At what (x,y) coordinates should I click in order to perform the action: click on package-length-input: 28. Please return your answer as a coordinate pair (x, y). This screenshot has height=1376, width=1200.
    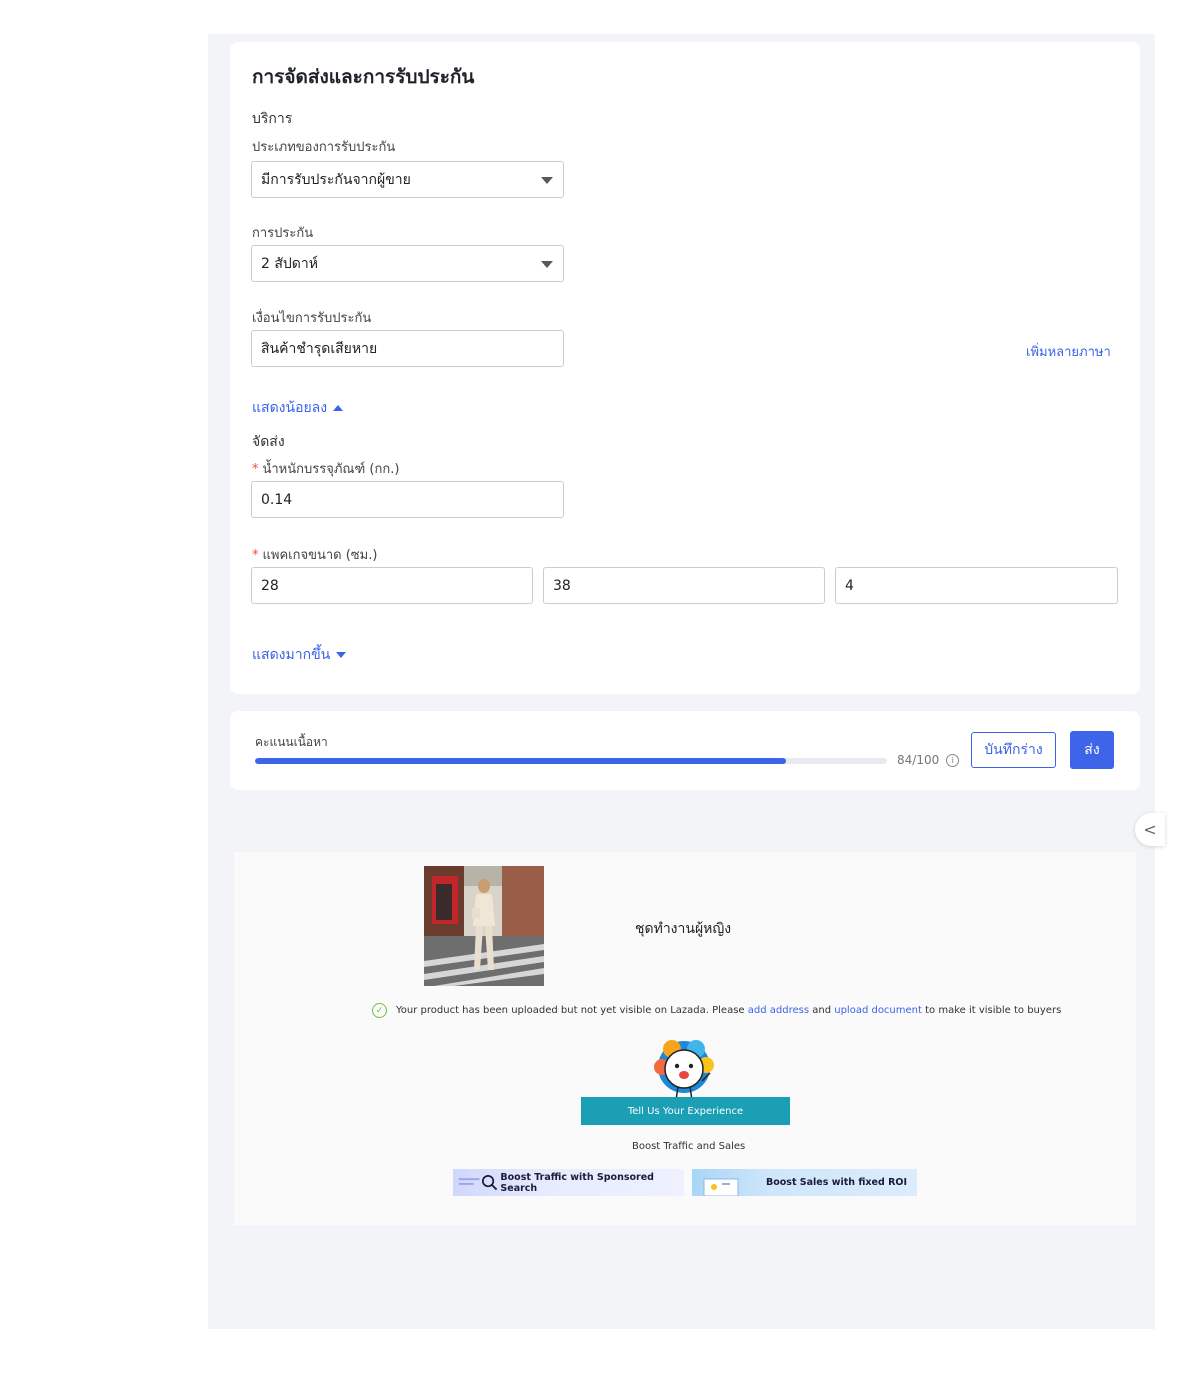
    Looking at the image, I should click on (392, 585).